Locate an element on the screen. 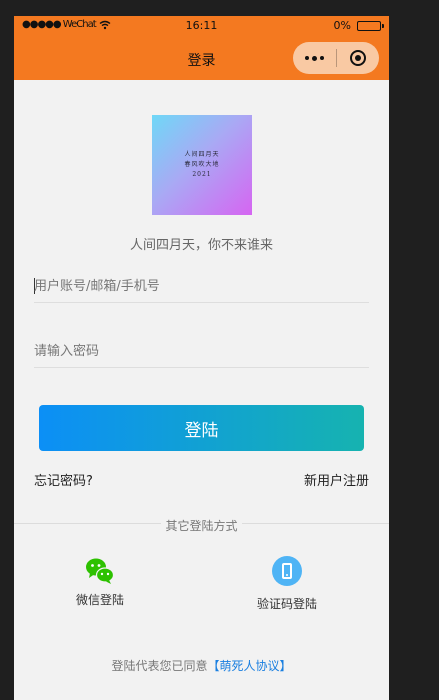 This screenshot has height=700, width=439. agreement-notice: 登陆代表您已同意【萌死人协议】 is located at coordinates (201, 665).